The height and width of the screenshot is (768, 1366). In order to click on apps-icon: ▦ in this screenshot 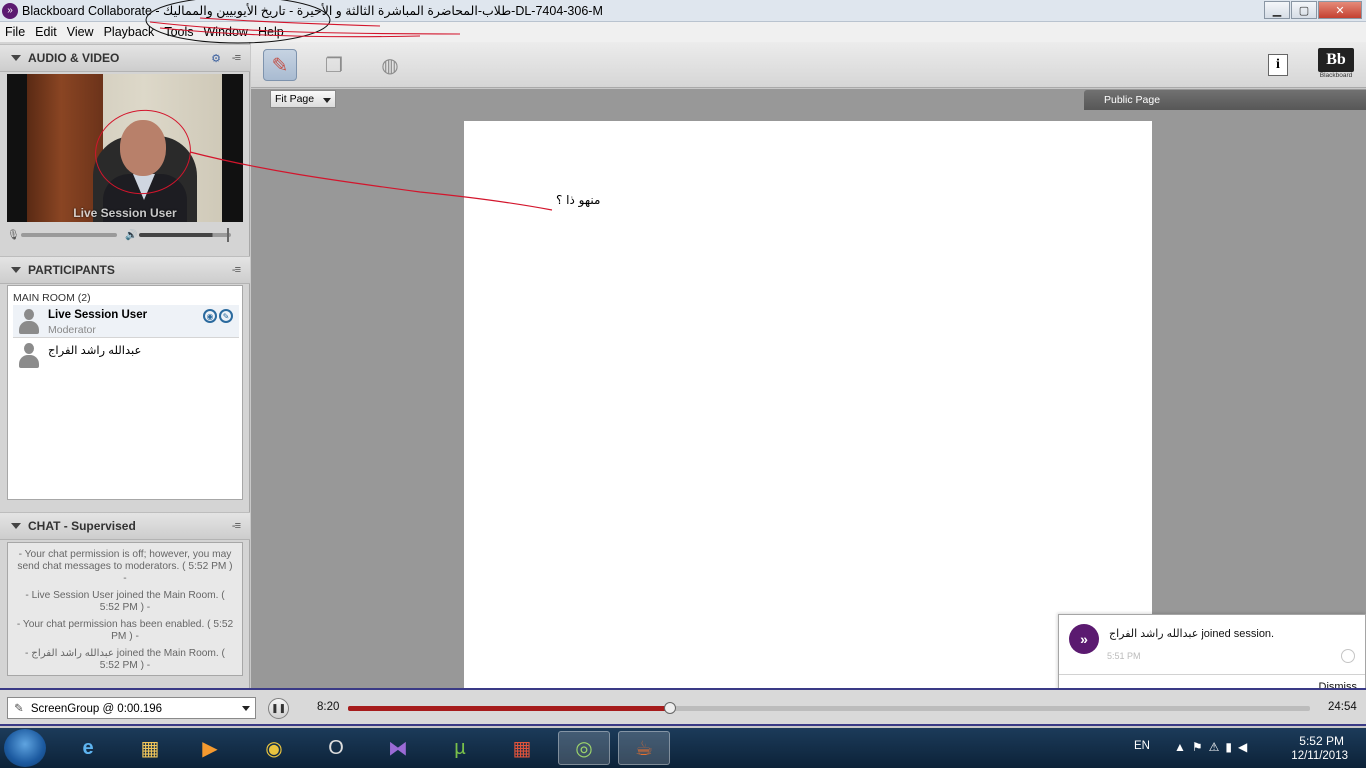, I will do `click(522, 748)`.